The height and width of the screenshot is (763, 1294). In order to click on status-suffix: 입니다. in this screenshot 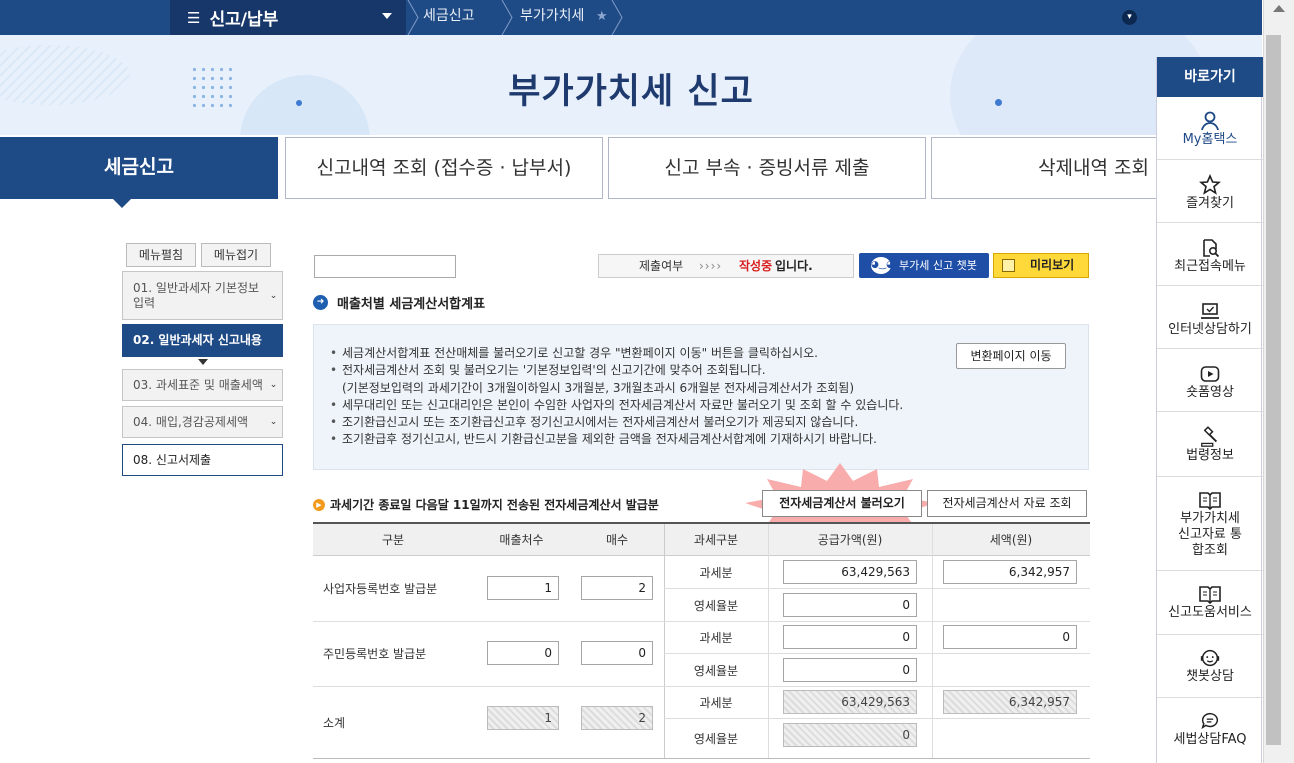, I will do `click(794, 266)`.